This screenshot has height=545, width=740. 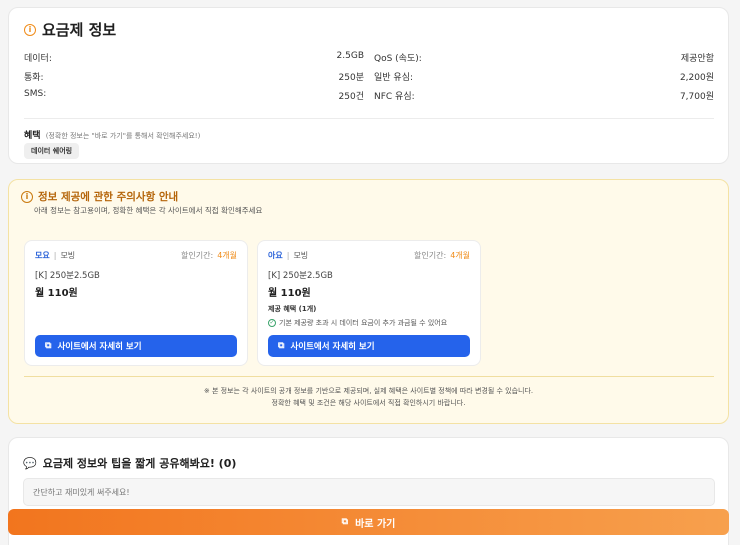 What do you see at coordinates (369, 492) in the screenshot?
I see `share-comment-input` at bounding box center [369, 492].